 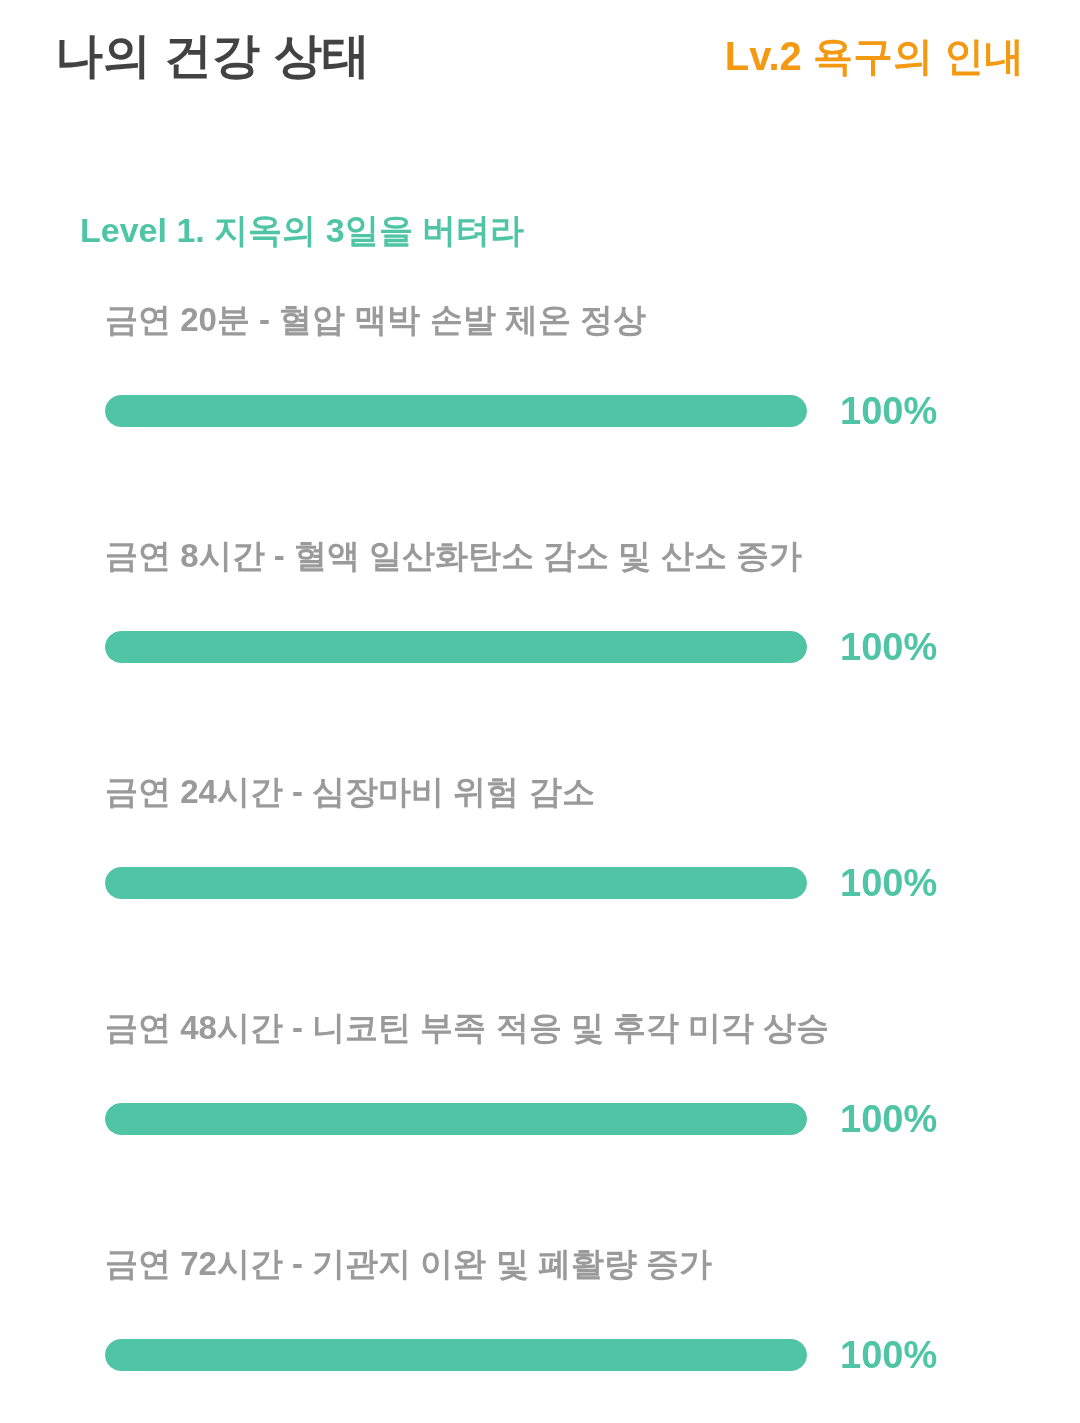 What do you see at coordinates (467, 1028) in the screenshot?
I see `milestone-label: 금연 48시간 - 니코틴 부족 적응 및 후각 미각 상승` at bounding box center [467, 1028].